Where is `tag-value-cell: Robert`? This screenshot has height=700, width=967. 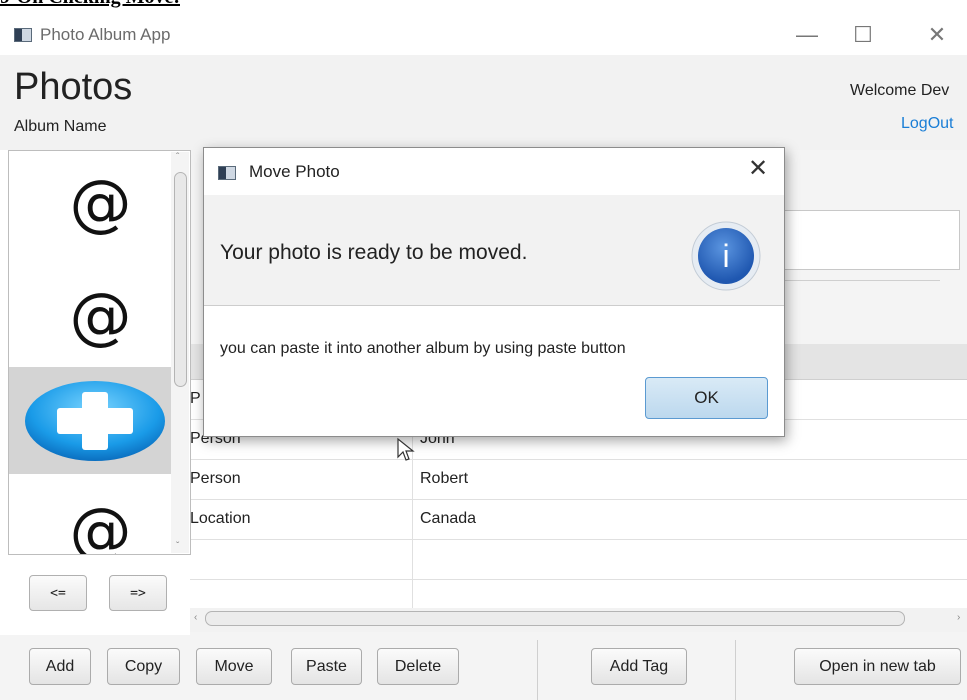 tag-value-cell: Robert is located at coordinates (444, 478).